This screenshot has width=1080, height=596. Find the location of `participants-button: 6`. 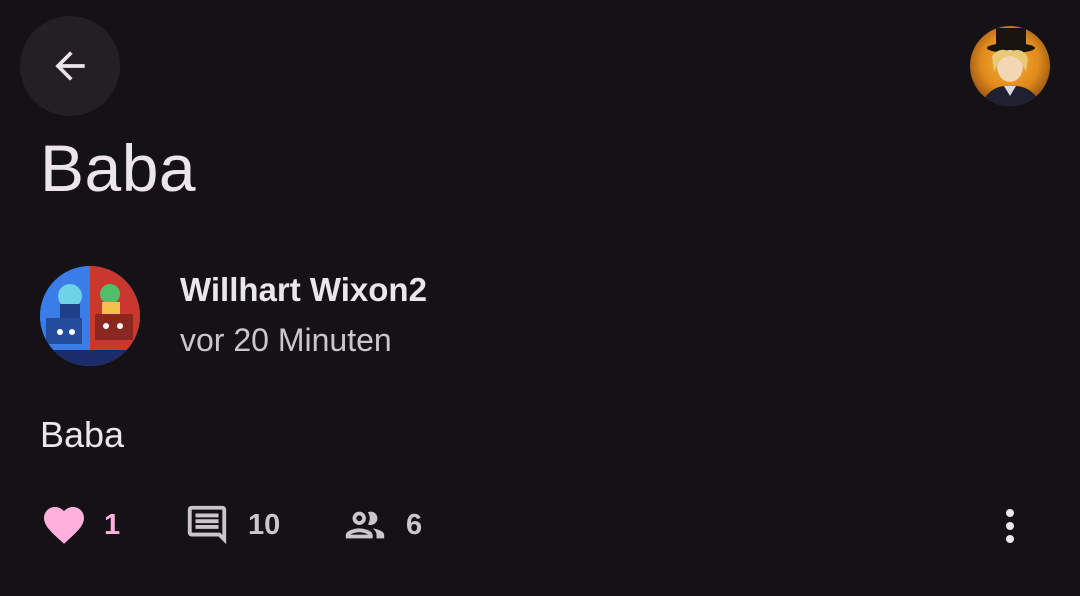

participants-button: 6 is located at coordinates (382, 525).